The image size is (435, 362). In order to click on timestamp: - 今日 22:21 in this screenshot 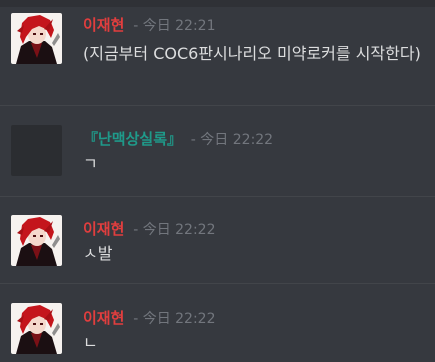, I will do `click(174, 26)`.